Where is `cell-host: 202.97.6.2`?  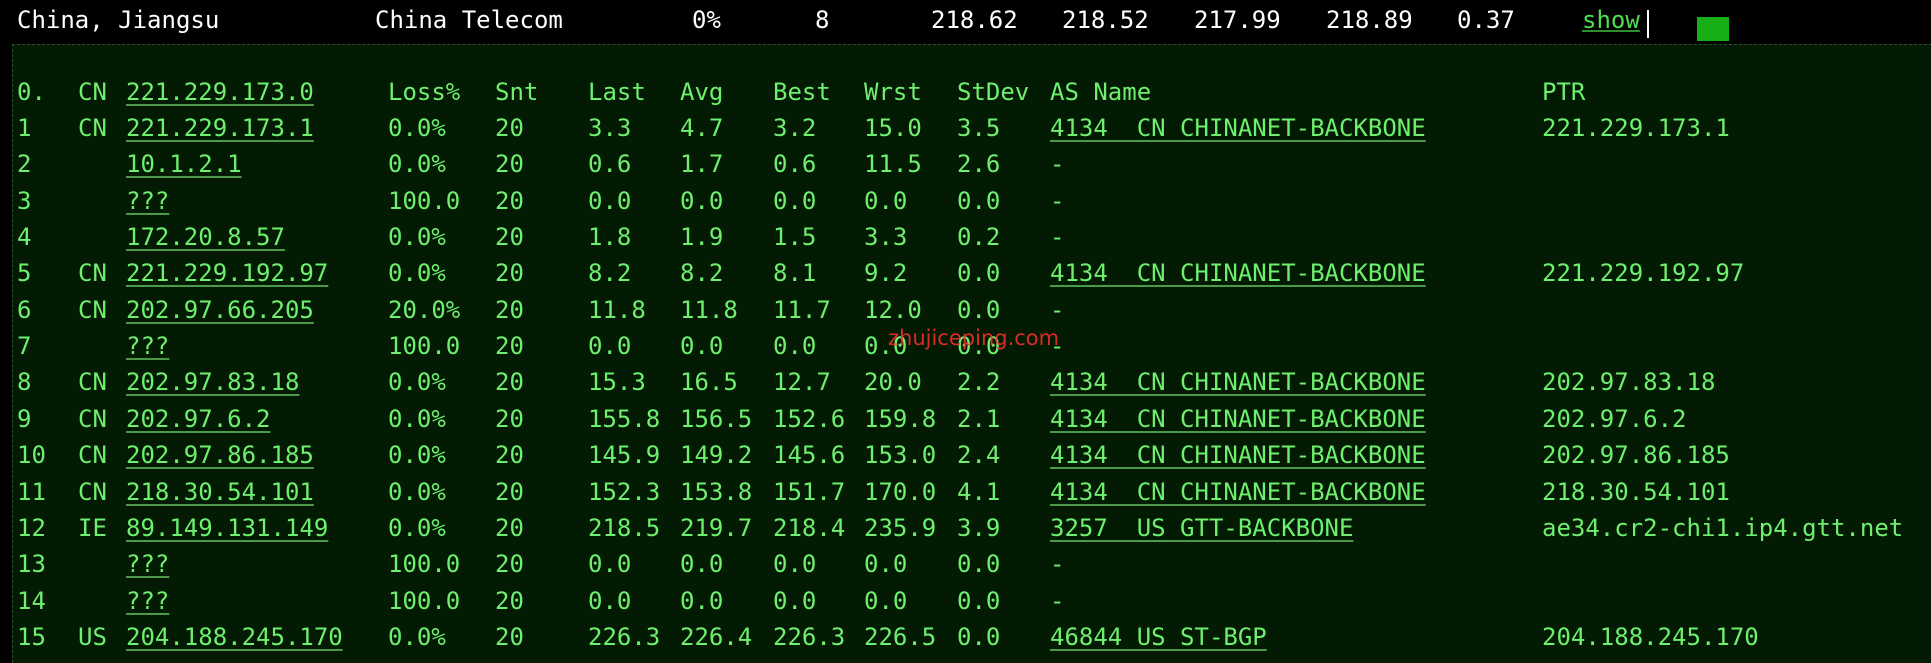 cell-host: 202.97.6.2 is located at coordinates (198, 419).